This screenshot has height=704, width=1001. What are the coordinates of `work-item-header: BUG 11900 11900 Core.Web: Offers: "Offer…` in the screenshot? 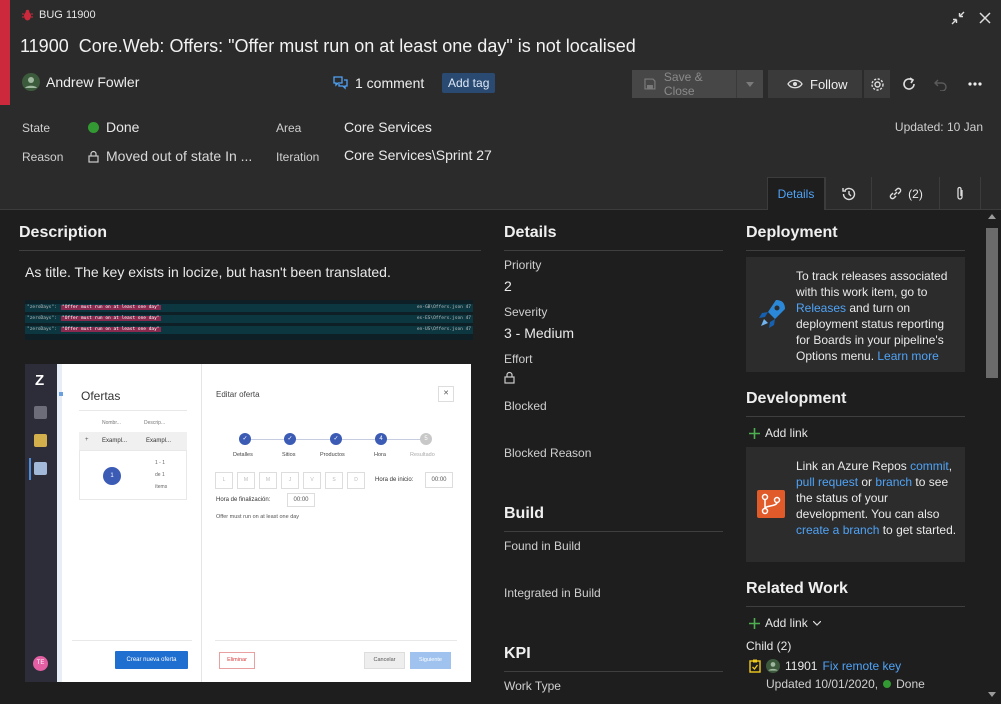 It's located at (500, 52).